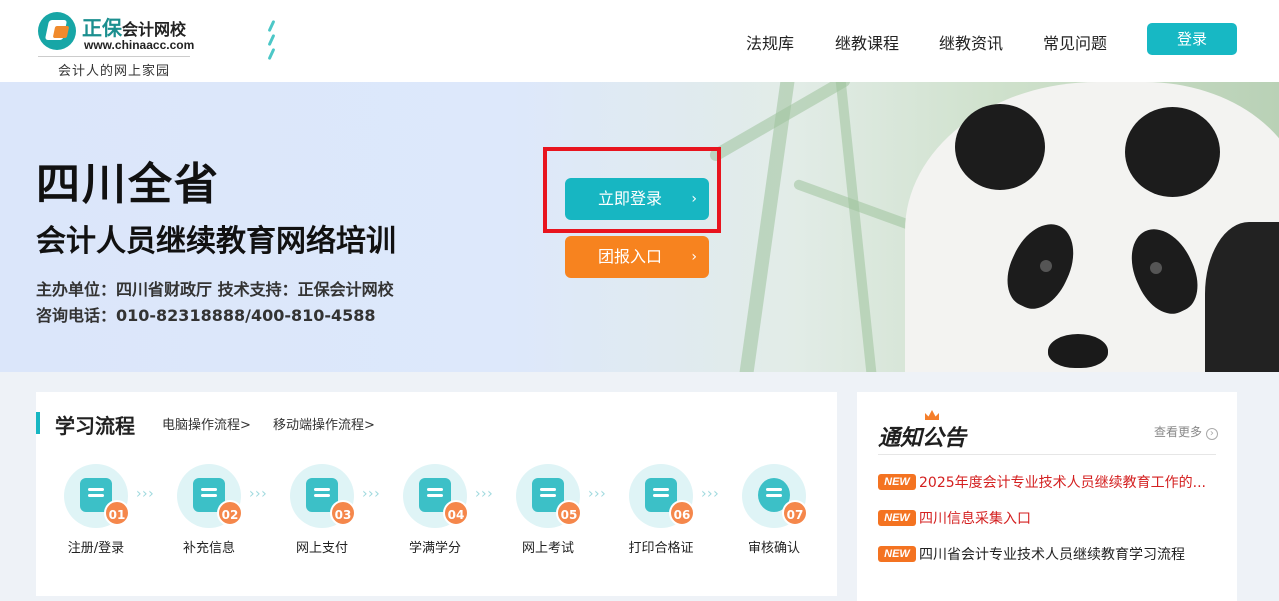 The width and height of the screenshot is (1279, 601). Describe the element at coordinates (128, 184) in the screenshot. I see `banner-title: 四川全省` at that location.